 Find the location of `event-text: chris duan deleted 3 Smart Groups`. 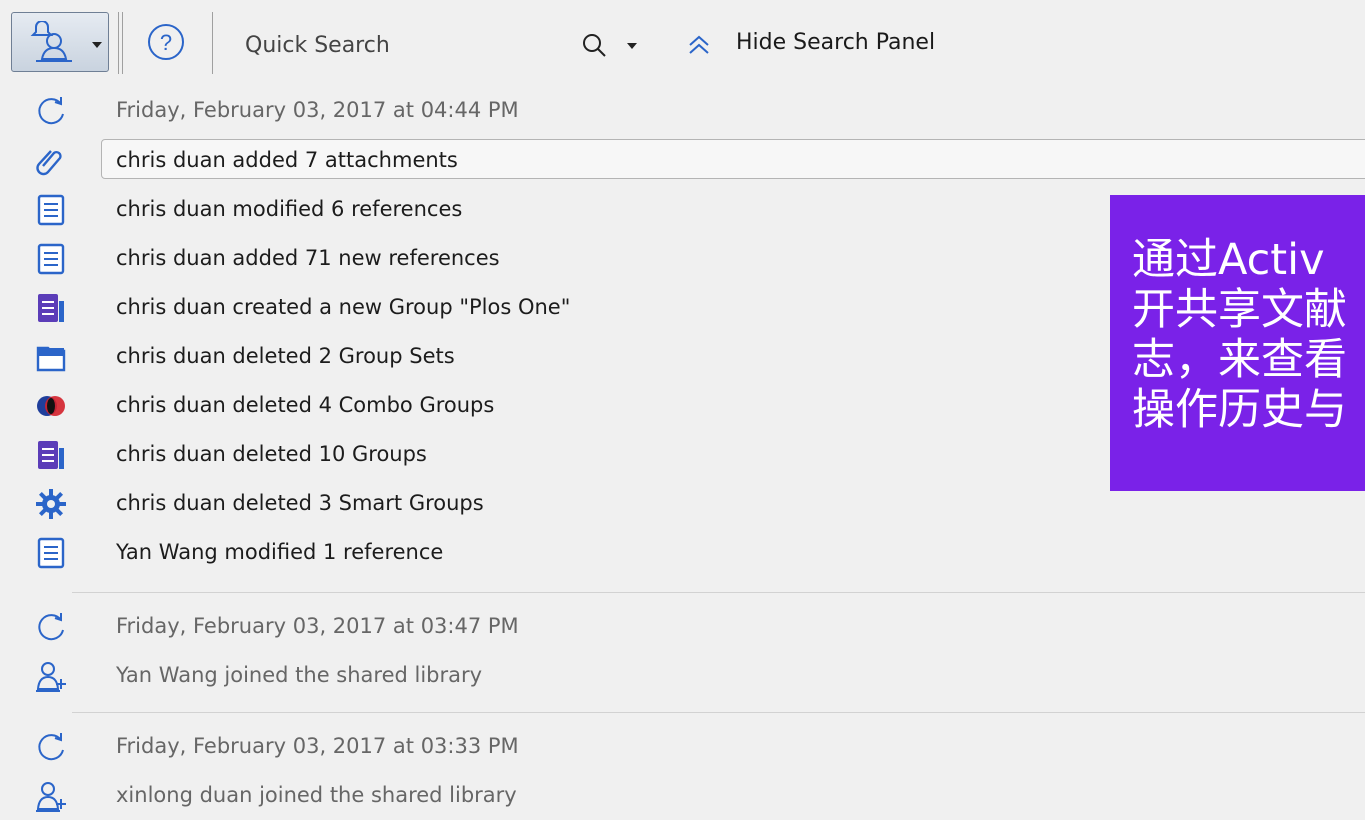

event-text: chris duan deleted 3 Smart Groups is located at coordinates (300, 503).